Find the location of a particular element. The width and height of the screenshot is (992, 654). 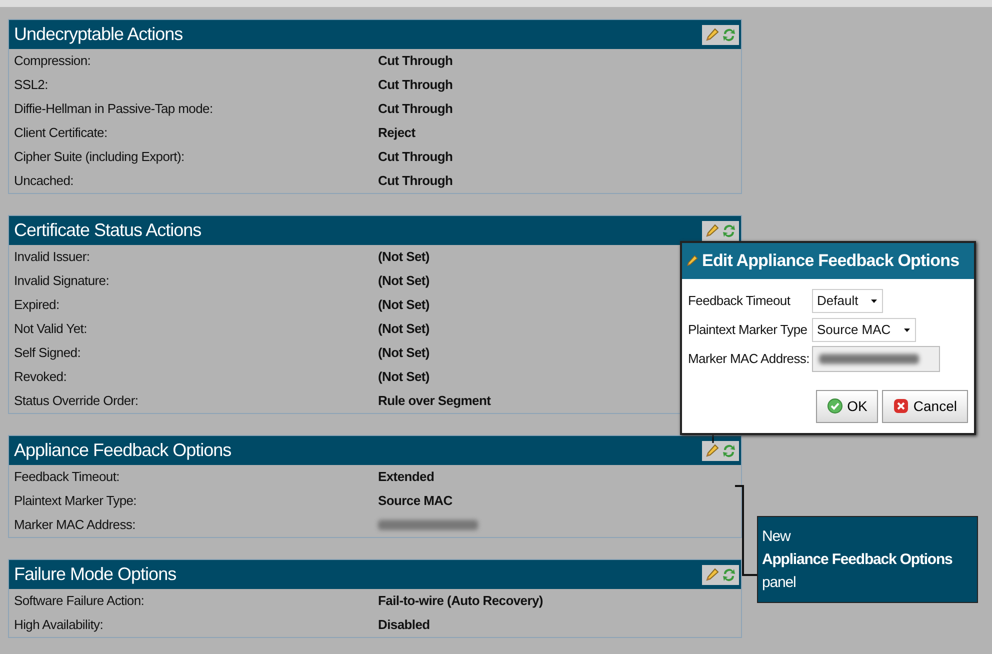

field-label: Invalid Signature: is located at coordinates (62, 281).